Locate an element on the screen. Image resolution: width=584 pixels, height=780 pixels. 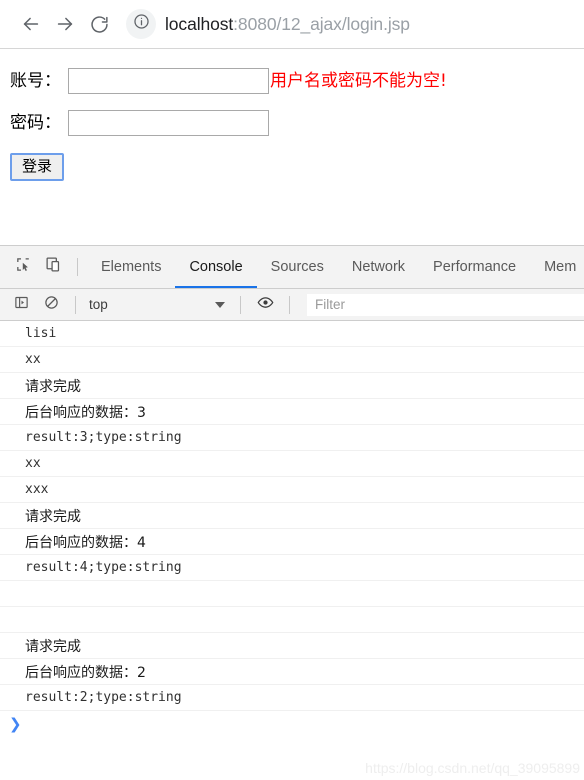
toolbar-divider is located at coordinates (77, 267).